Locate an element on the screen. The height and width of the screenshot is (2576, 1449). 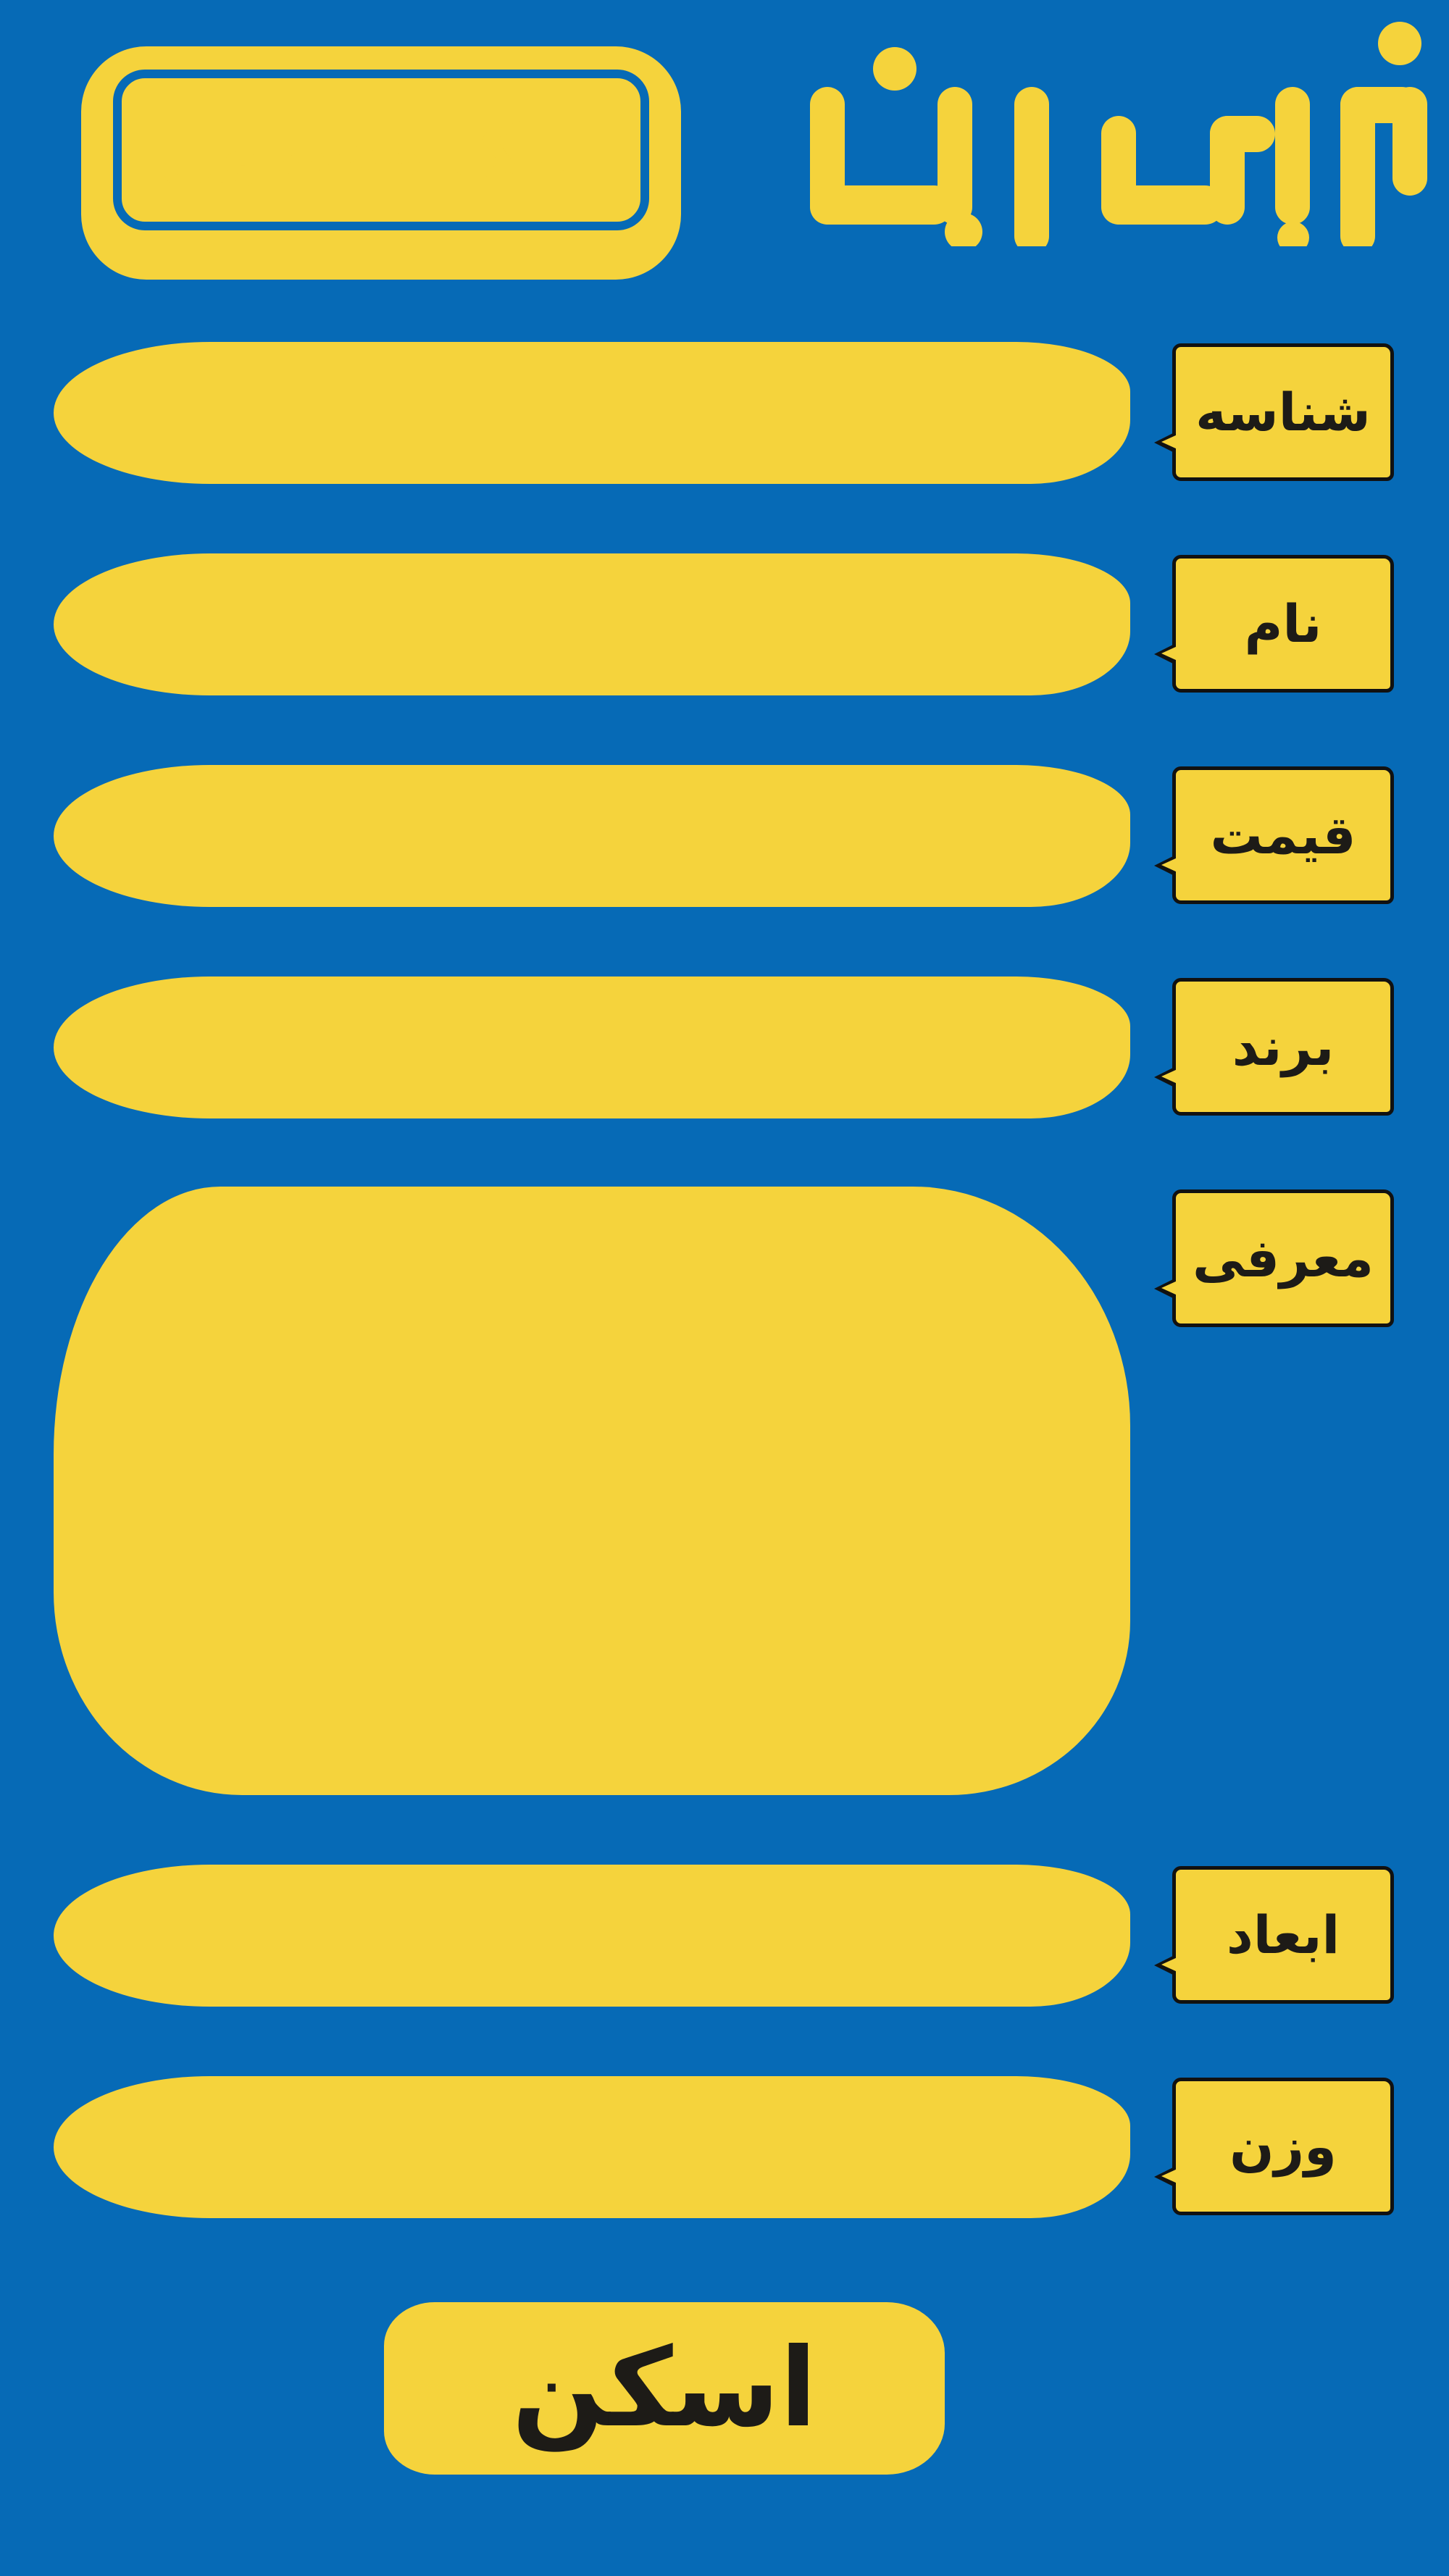
brand-input is located at coordinates (592, 1047).